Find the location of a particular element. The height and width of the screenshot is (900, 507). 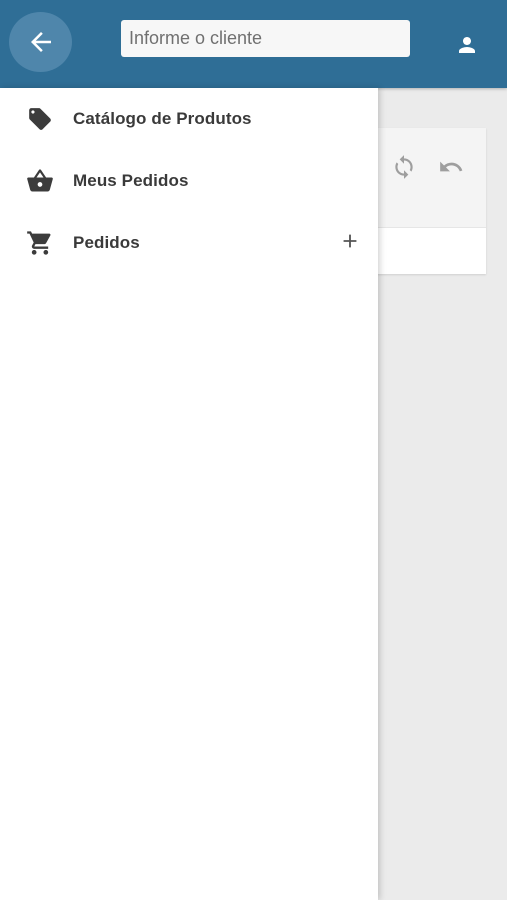

menu-item-catalogo-produtos: Catálogo de Produtos is located at coordinates (189, 119).